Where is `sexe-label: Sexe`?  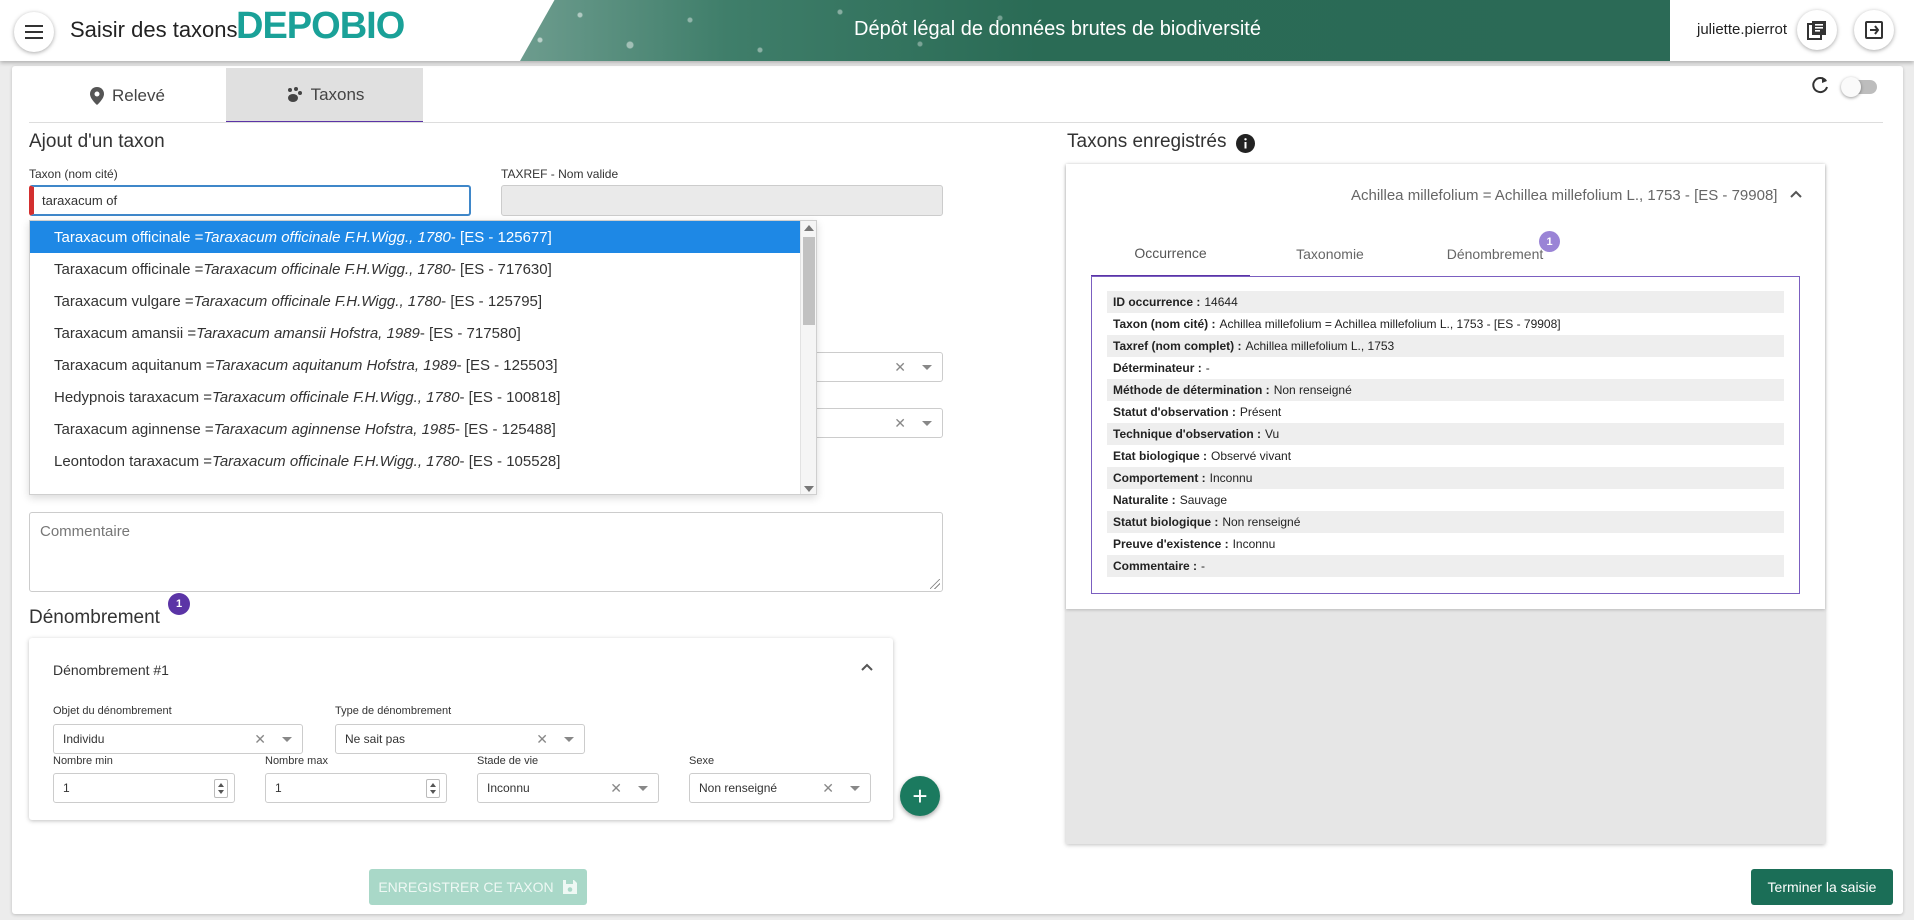
sexe-label: Sexe is located at coordinates (702, 761).